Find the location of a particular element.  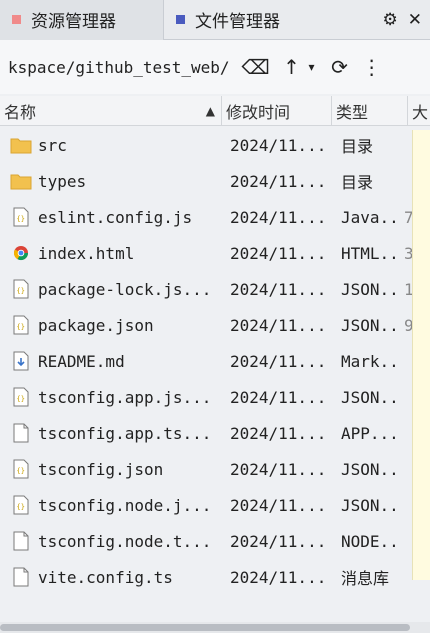

file-name-cell: {} package.json is located at coordinates (112, 325).